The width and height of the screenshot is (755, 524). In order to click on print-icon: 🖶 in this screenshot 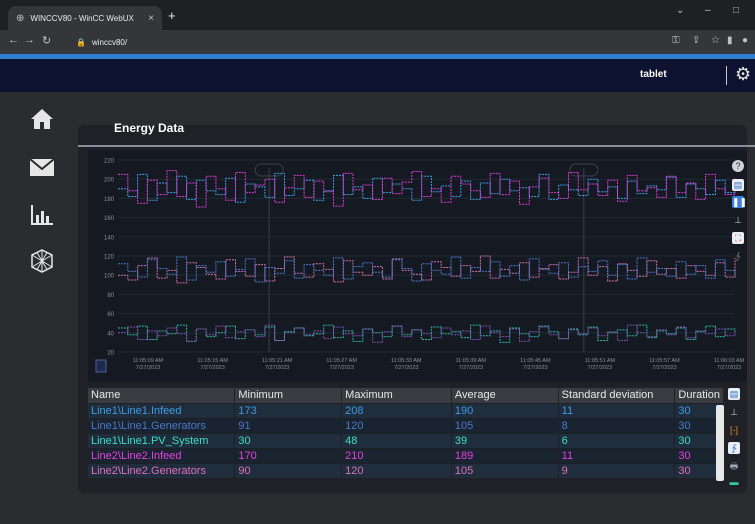, I will do `click(734, 466)`.